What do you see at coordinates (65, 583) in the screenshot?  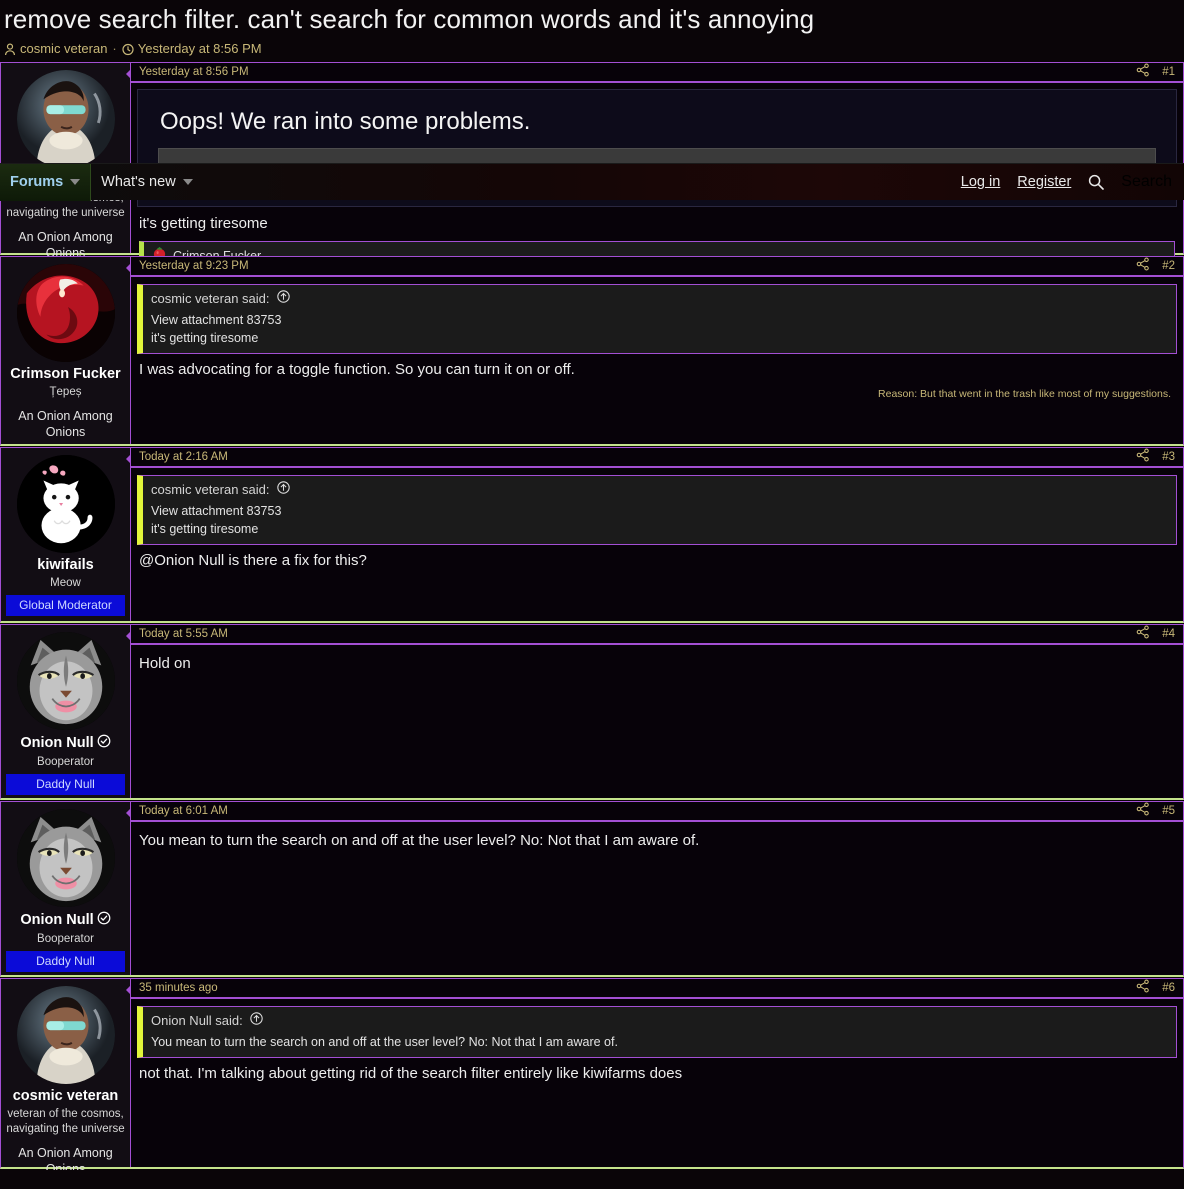 I see `post-author-title: Meow` at bounding box center [65, 583].